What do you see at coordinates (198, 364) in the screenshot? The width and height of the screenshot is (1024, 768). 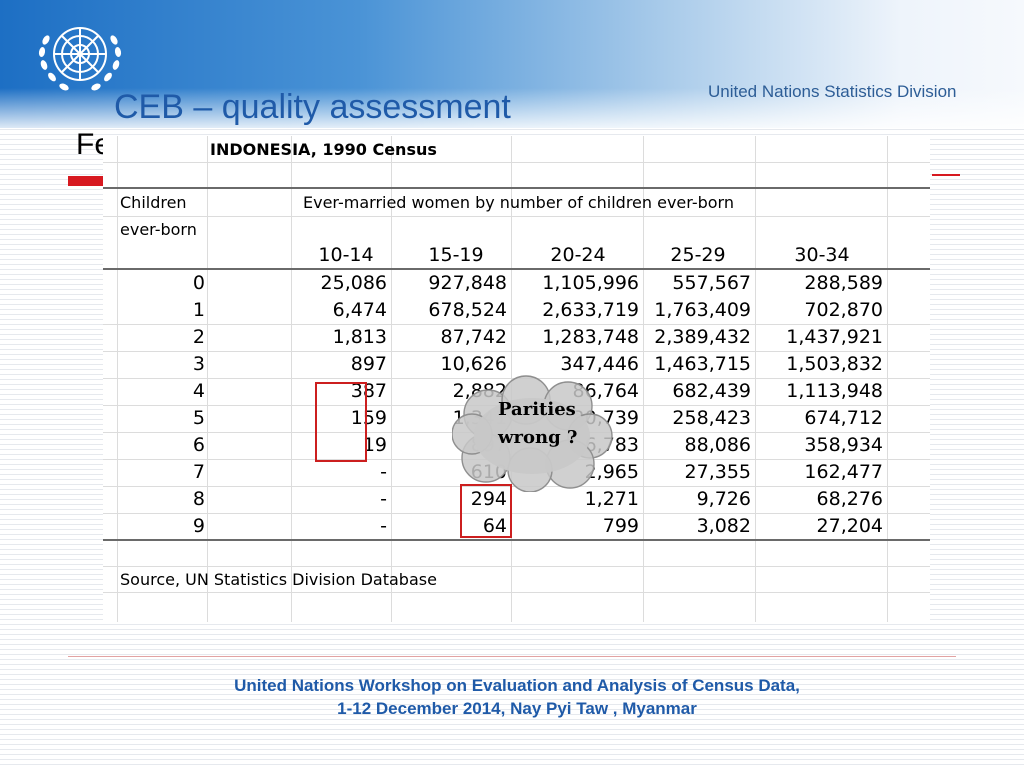 I see `children-ever-born-cell: 3` at bounding box center [198, 364].